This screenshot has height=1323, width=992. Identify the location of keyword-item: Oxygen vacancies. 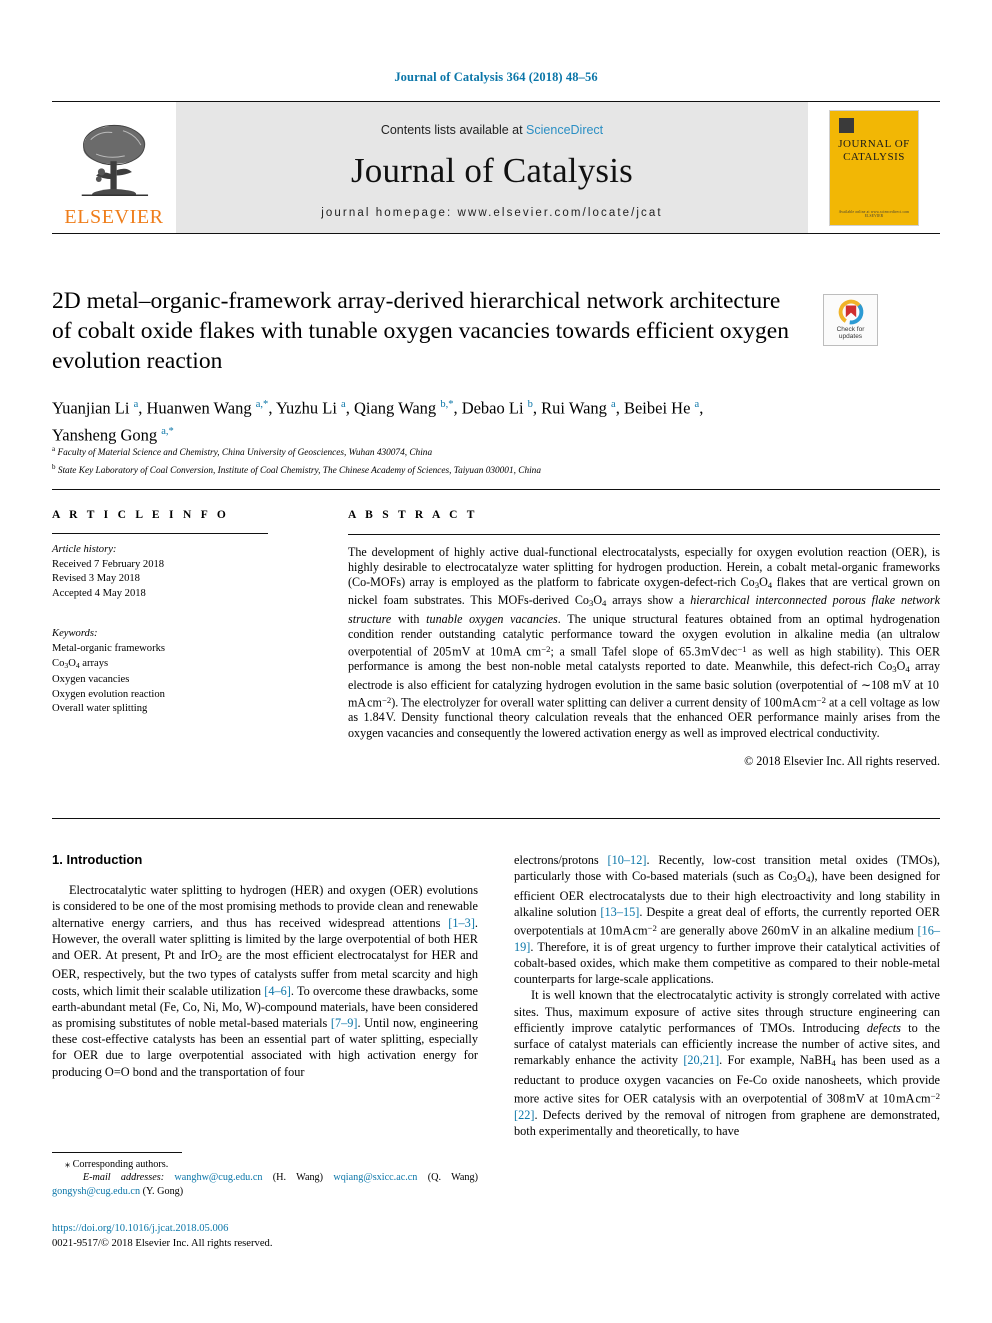
(91, 679).